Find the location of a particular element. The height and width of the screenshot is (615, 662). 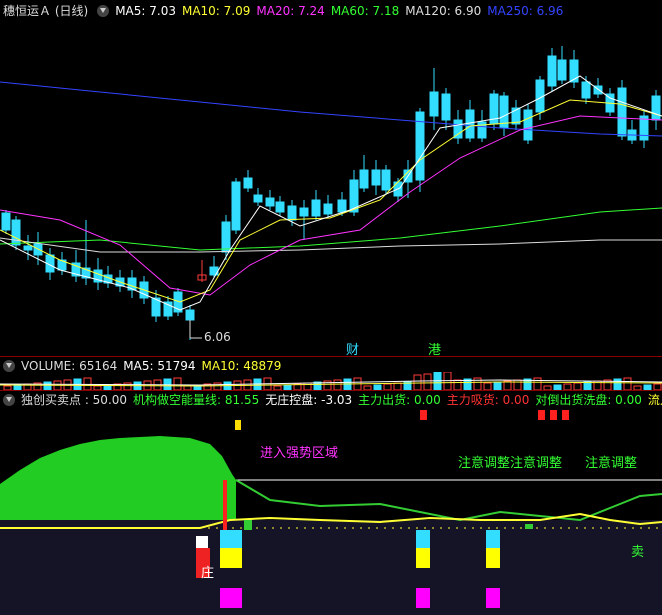

adjust-label-2: 注意调整 is located at coordinates (611, 463).